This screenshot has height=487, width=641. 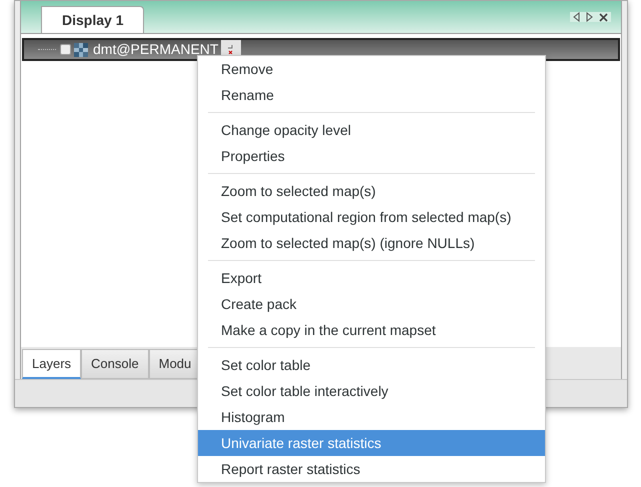 What do you see at coordinates (52, 364) in the screenshot?
I see `panel-tab: Layers` at bounding box center [52, 364].